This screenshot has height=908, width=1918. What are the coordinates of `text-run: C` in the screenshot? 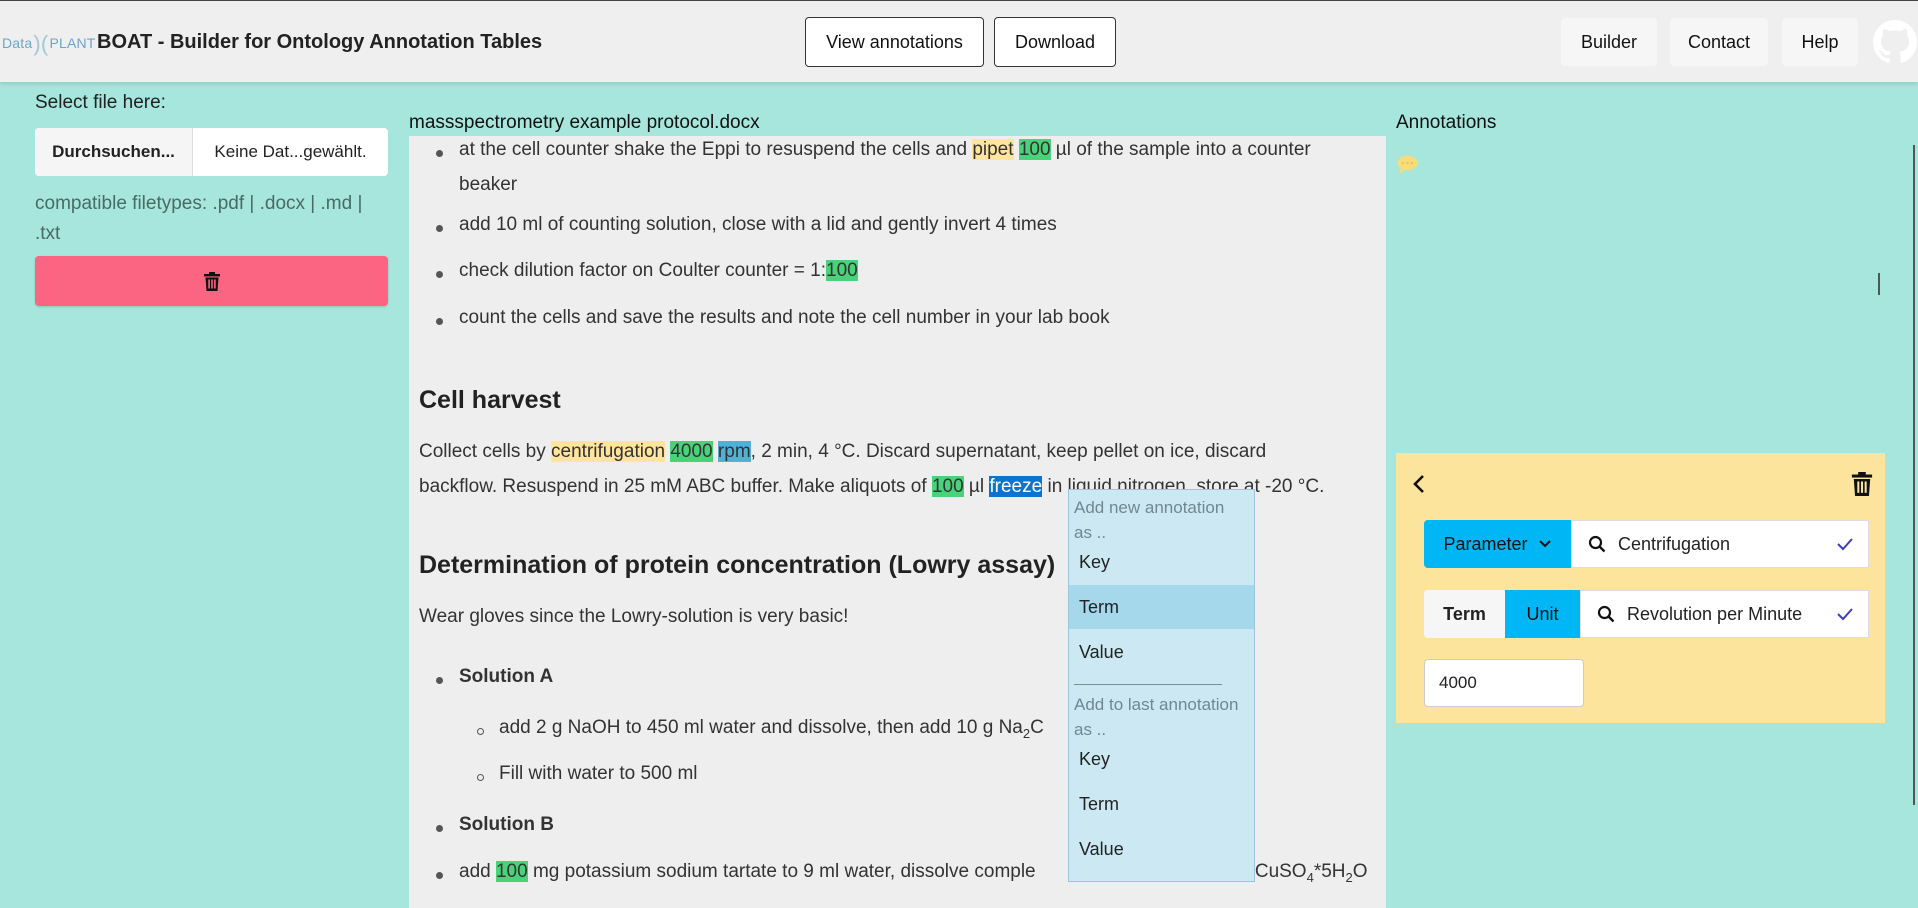 It's located at (1037, 727).